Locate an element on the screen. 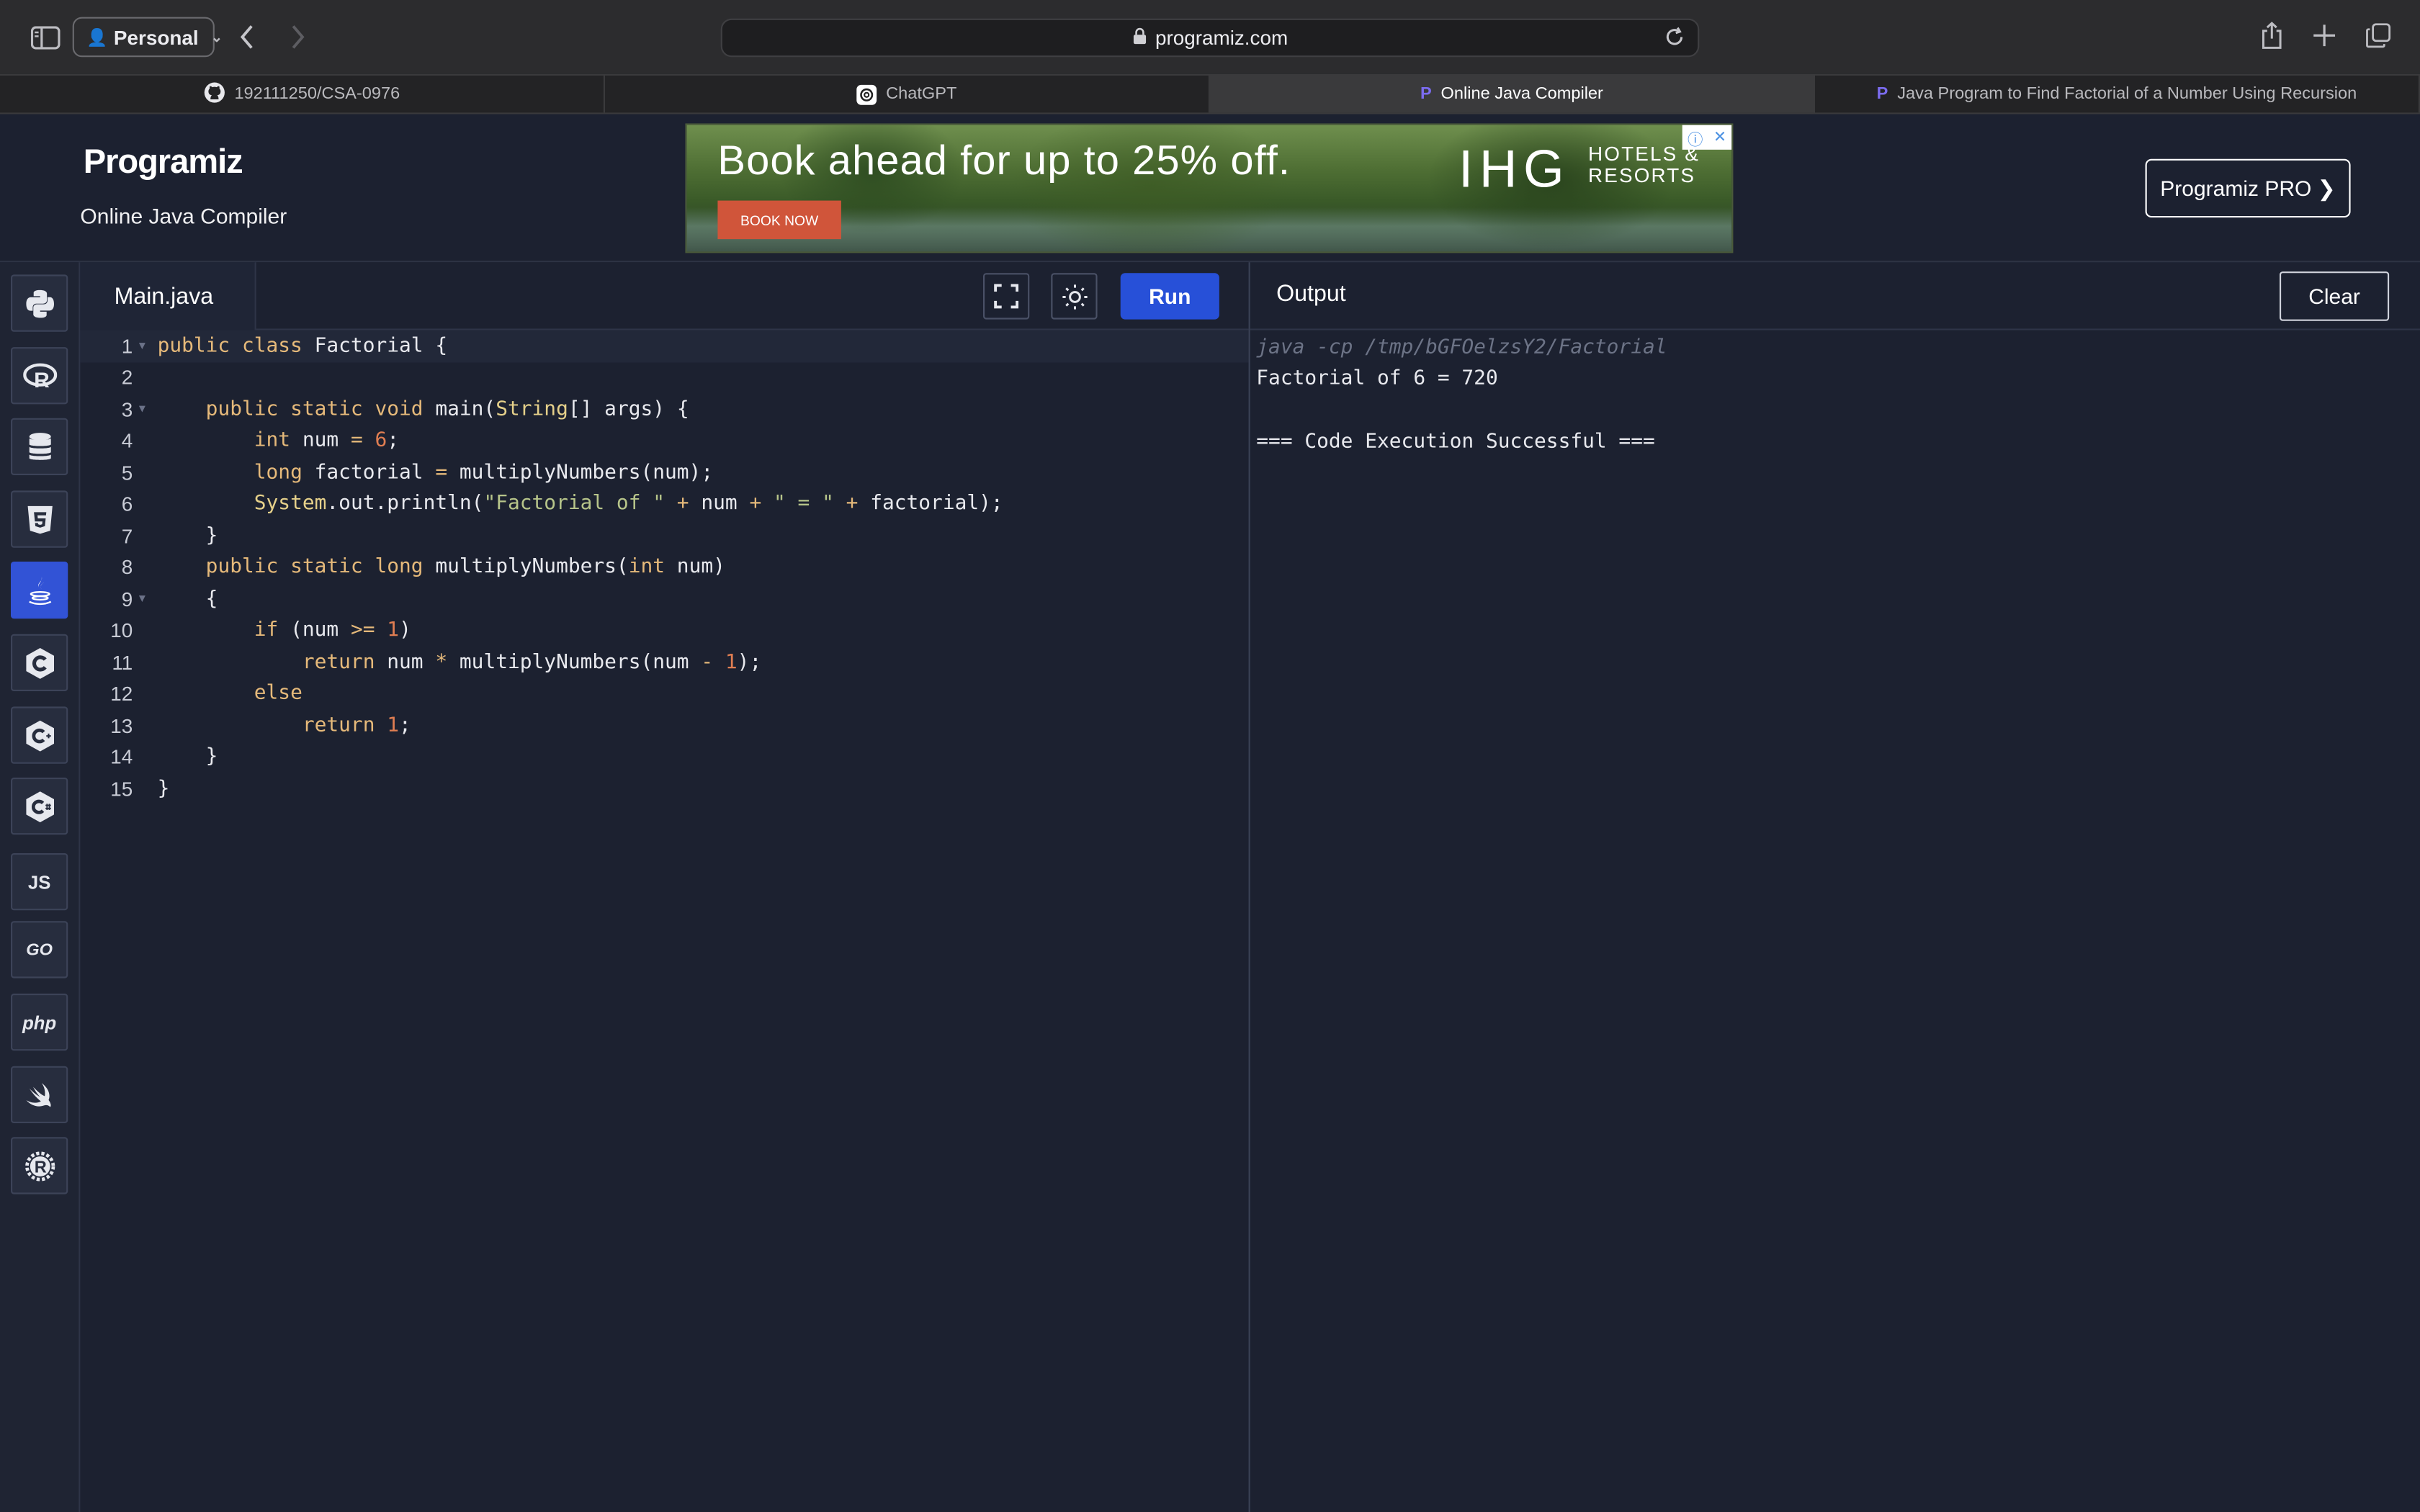 Image resolution: width=2420 pixels, height=1512 pixels. language-sidebar: R JS GO php R is located at coordinates (40, 887).